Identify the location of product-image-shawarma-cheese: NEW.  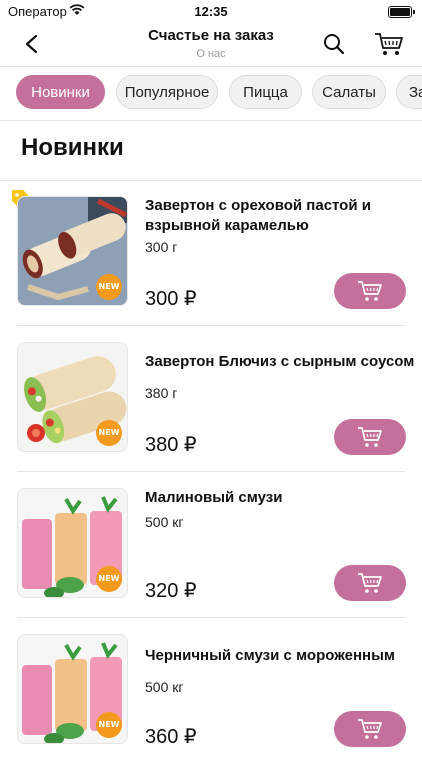
(72, 397).